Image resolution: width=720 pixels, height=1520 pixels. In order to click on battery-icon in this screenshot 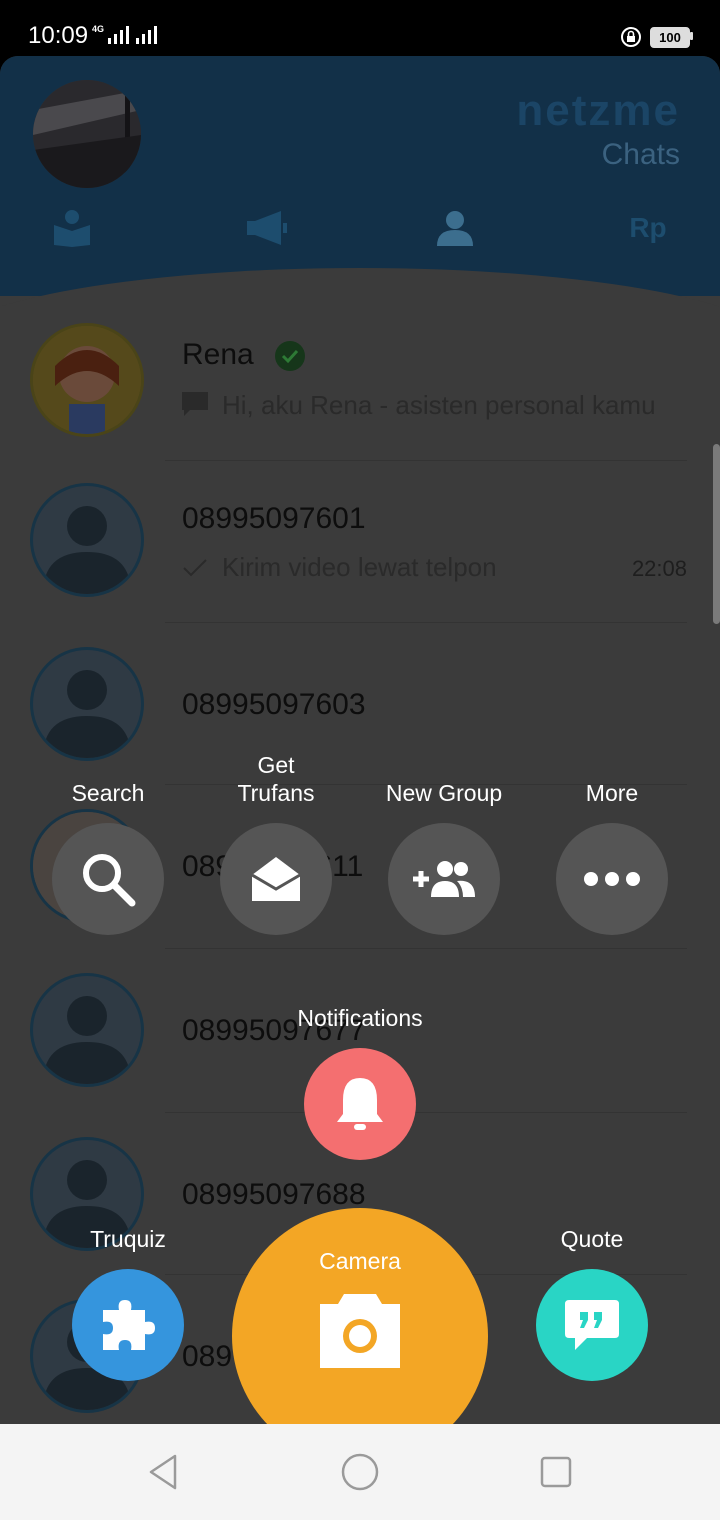, I will do `click(691, 36)`.